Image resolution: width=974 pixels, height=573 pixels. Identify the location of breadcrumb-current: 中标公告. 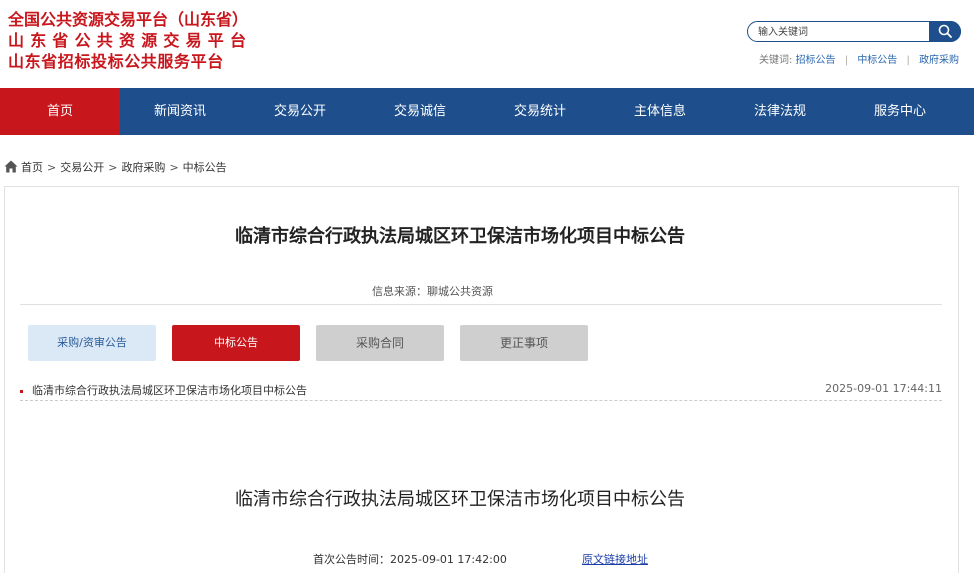
(205, 167).